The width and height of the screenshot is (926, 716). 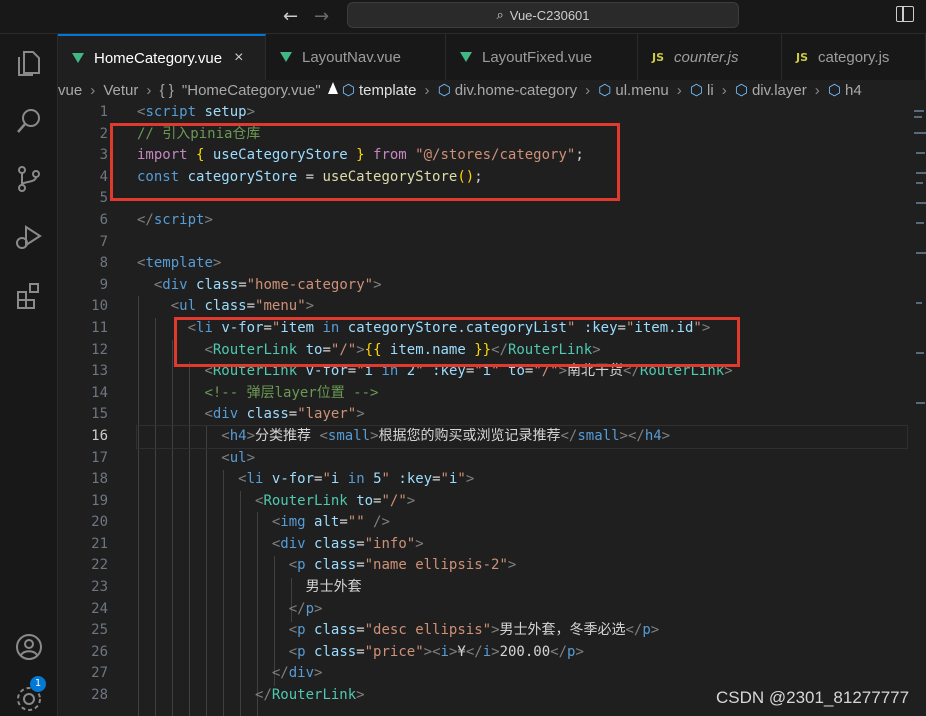 What do you see at coordinates (365, 162) in the screenshot?
I see `highlight-box-script-import` at bounding box center [365, 162].